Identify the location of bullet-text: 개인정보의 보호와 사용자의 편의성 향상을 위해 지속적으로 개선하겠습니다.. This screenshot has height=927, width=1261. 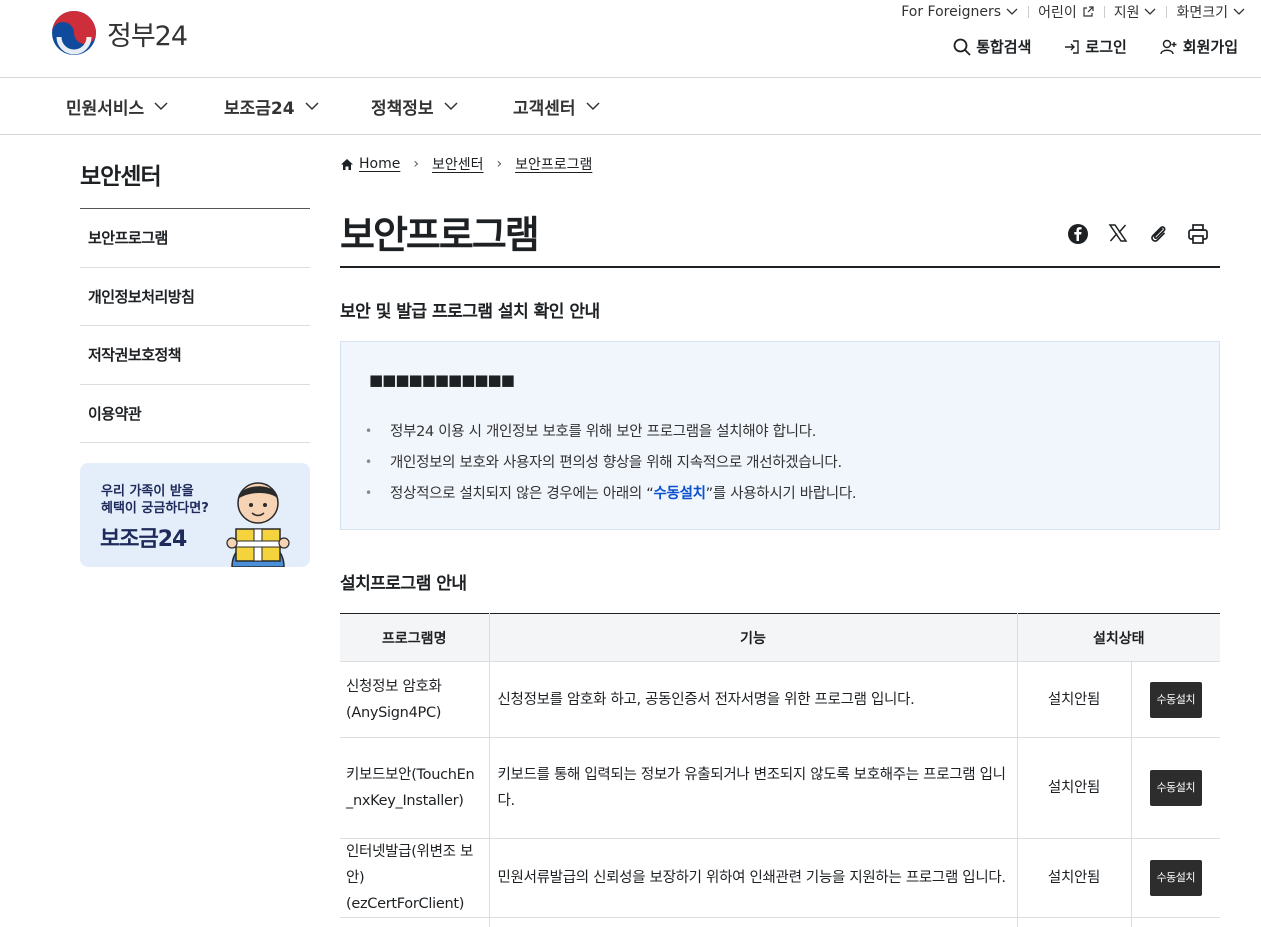
(616, 463).